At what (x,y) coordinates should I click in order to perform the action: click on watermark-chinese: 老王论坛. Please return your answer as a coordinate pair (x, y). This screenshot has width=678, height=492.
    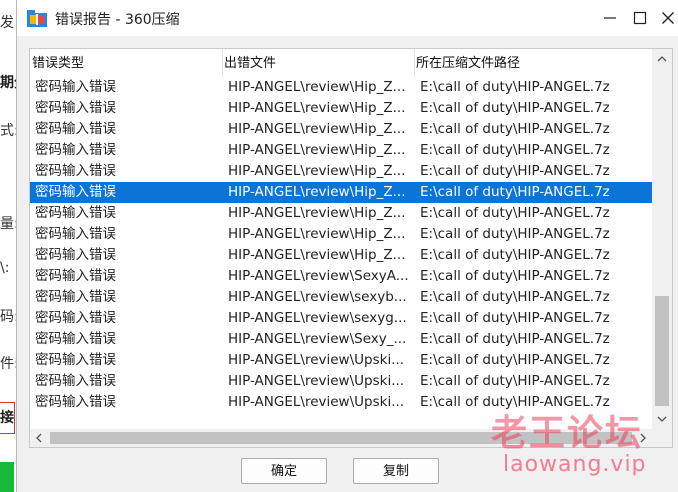
    Looking at the image, I should click on (567, 433).